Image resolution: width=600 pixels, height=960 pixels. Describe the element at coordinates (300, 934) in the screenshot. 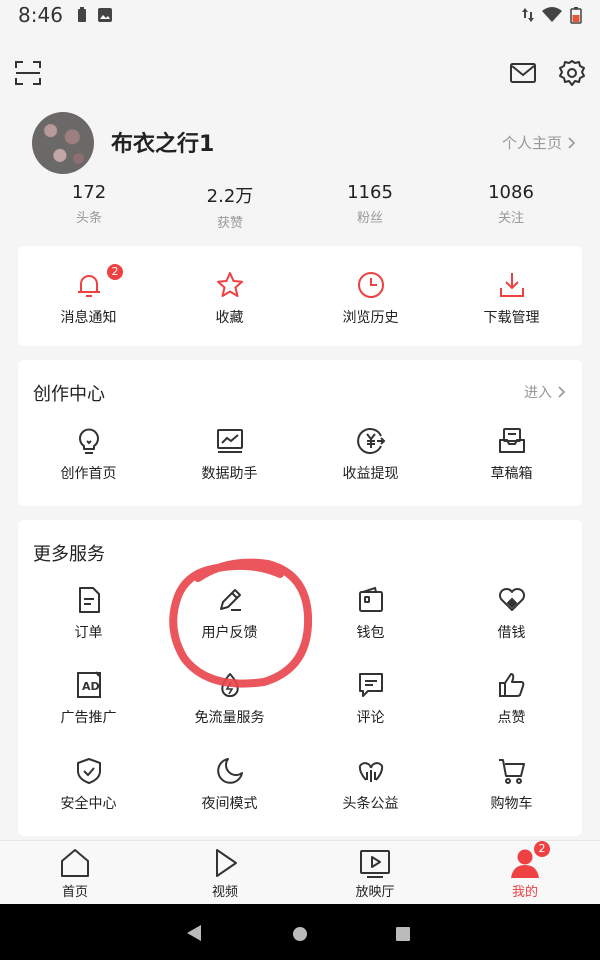

I see `home-nav-icon` at that location.